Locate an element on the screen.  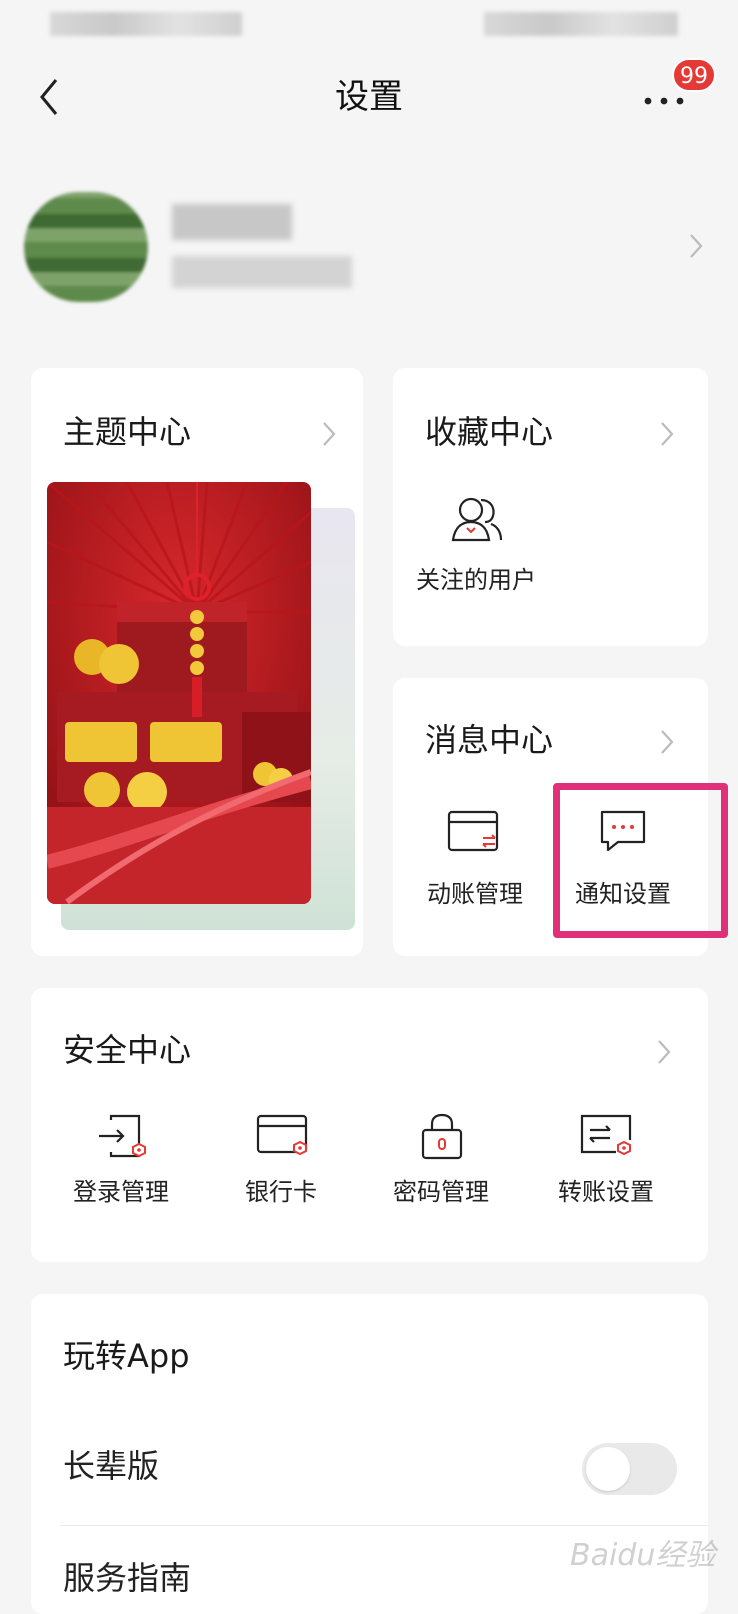
app-tips-title: 玩转App is located at coordinates (126, 1356).